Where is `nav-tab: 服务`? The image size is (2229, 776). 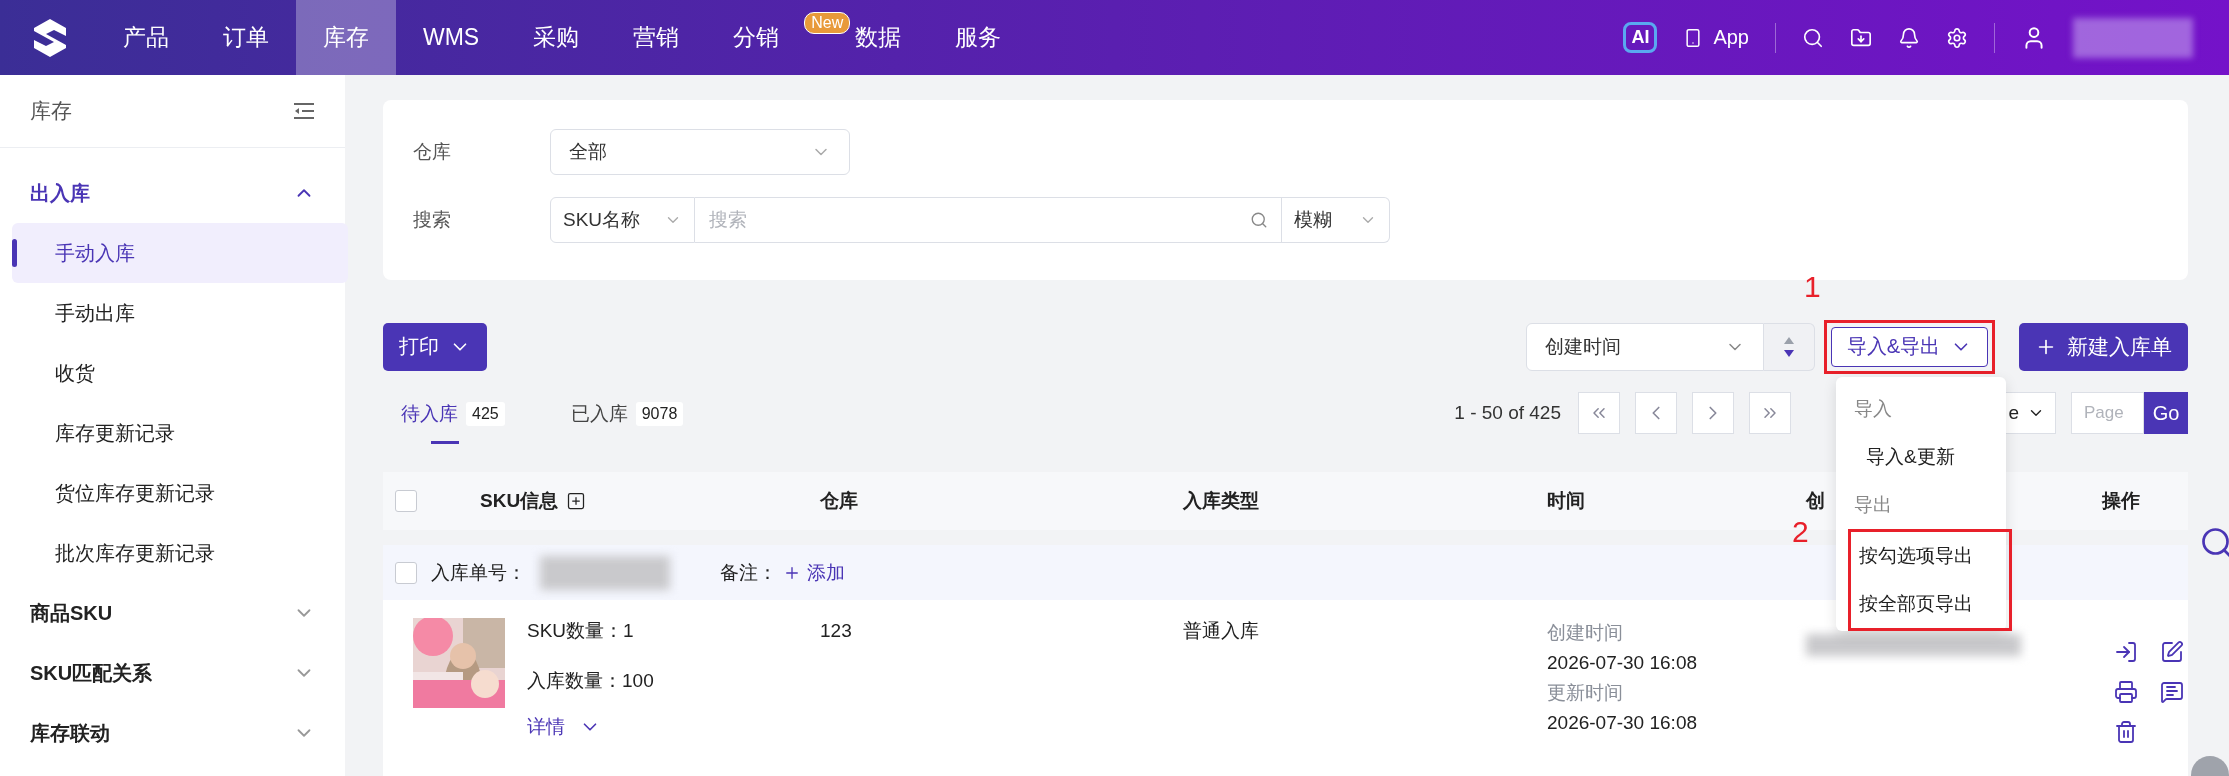 nav-tab: 服务 is located at coordinates (978, 37).